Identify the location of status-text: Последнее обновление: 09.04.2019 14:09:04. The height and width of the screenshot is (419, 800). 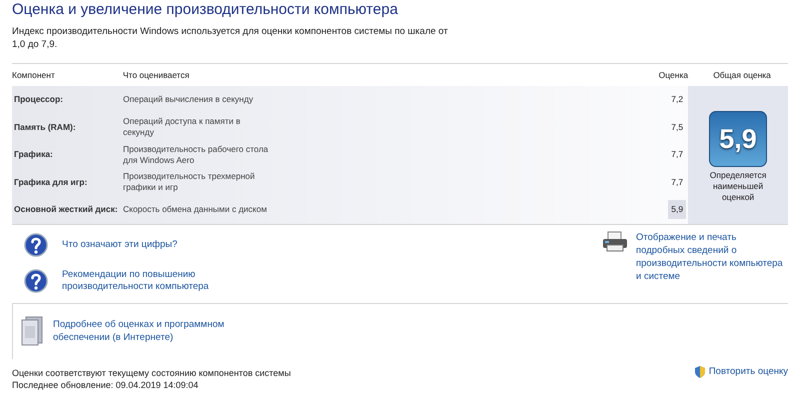
(106, 384).